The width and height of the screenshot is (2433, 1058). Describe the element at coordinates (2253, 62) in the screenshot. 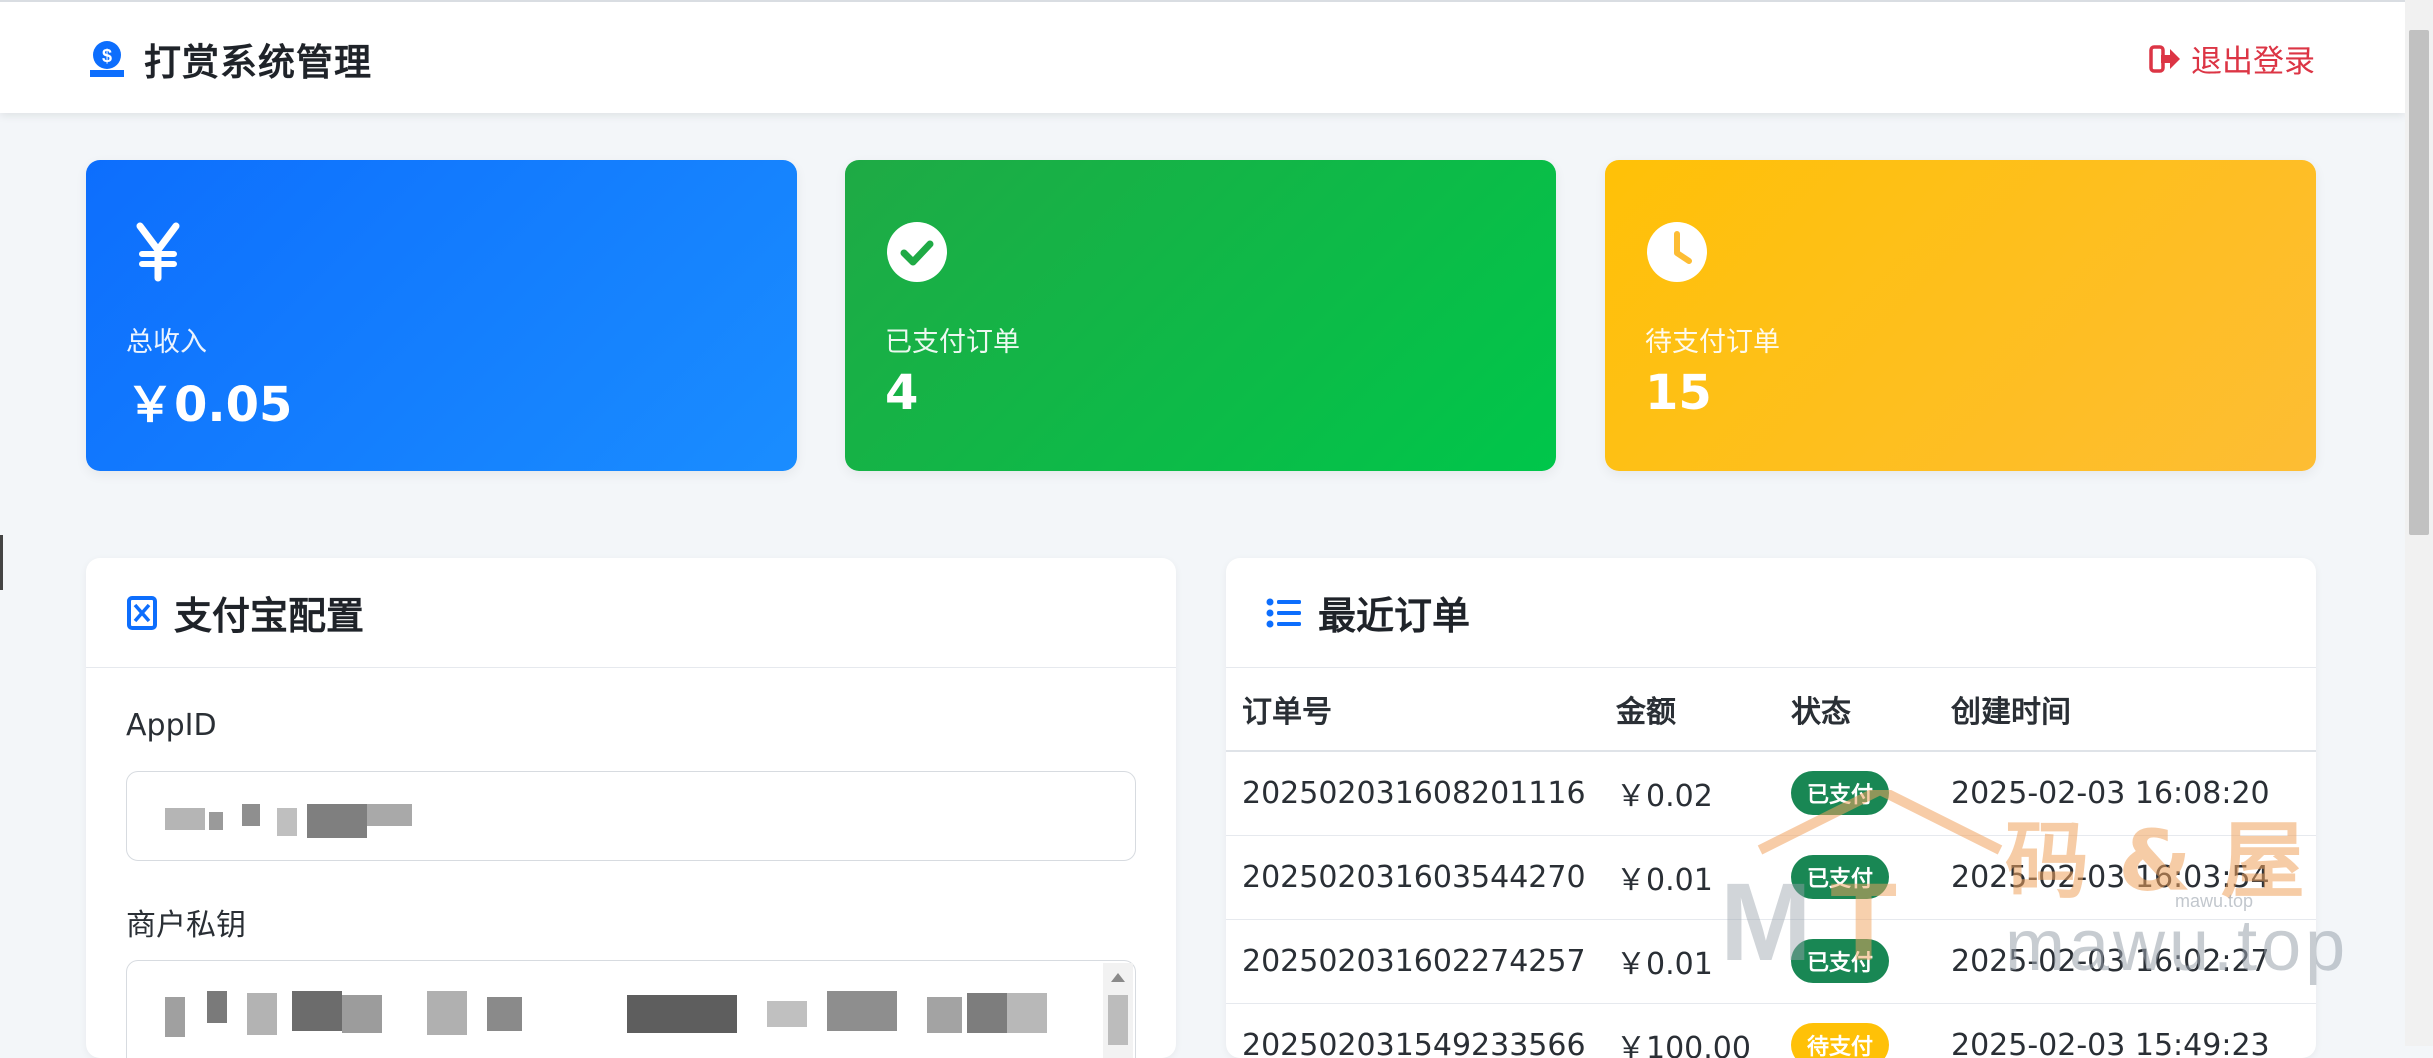

I see `logout-label: 退出登录` at that location.